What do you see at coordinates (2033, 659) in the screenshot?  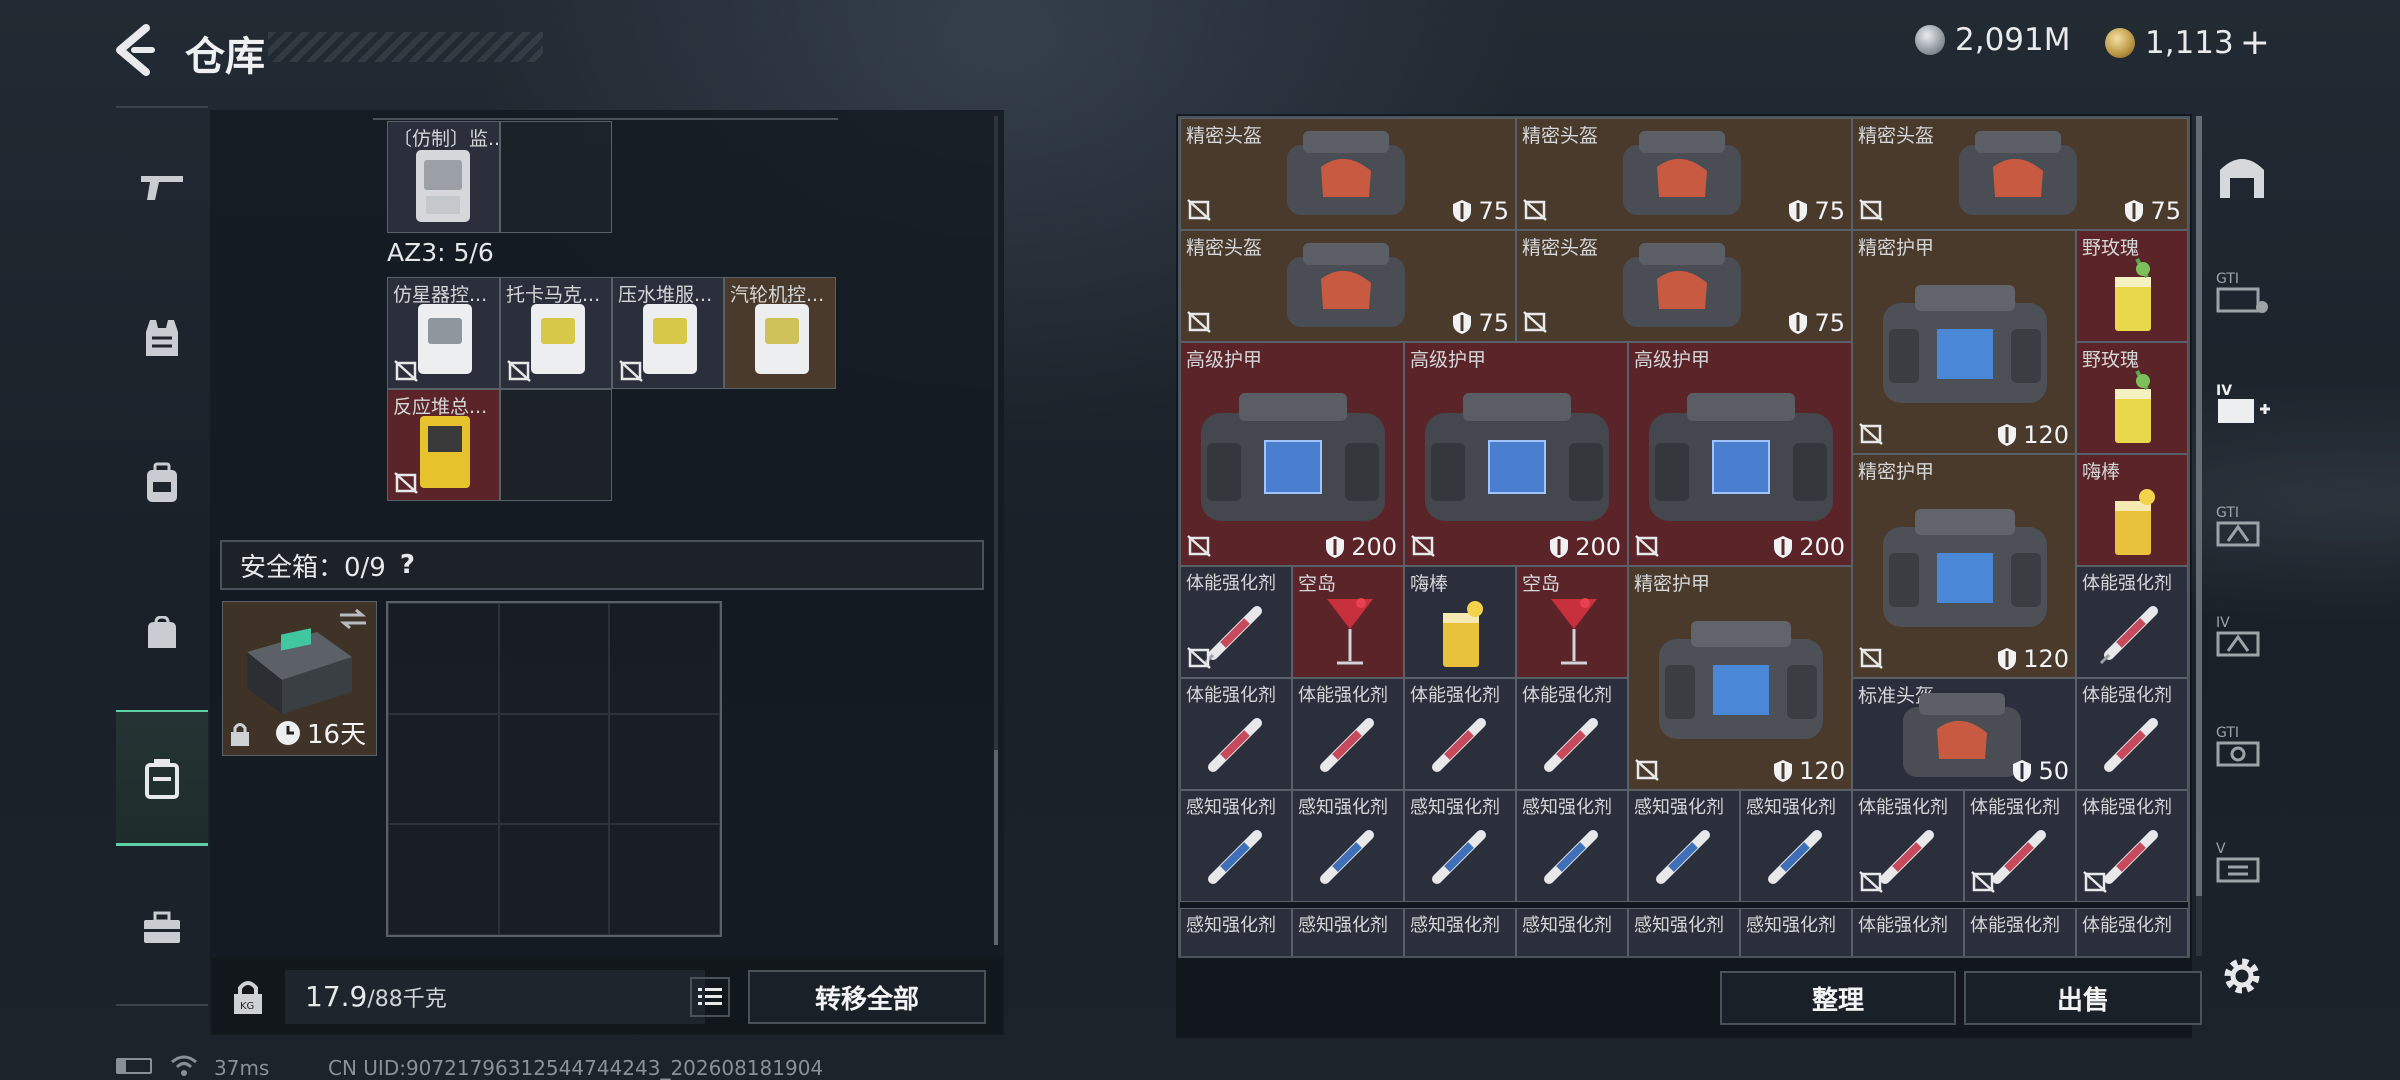 I see `durability: 120` at bounding box center [2033, 659].